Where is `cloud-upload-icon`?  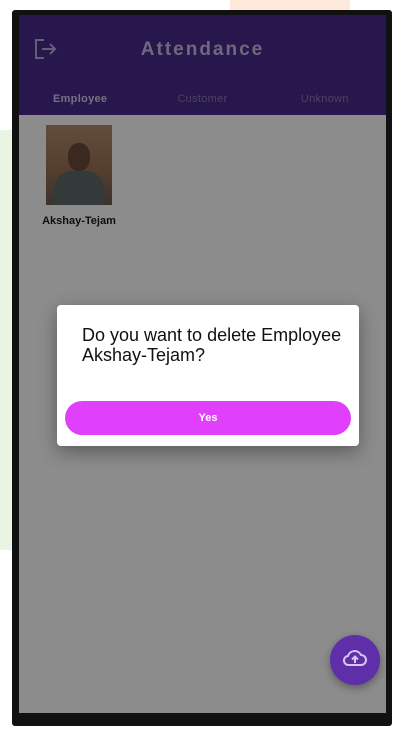 cloud-upload-icon is located at coordinates (354, 660).